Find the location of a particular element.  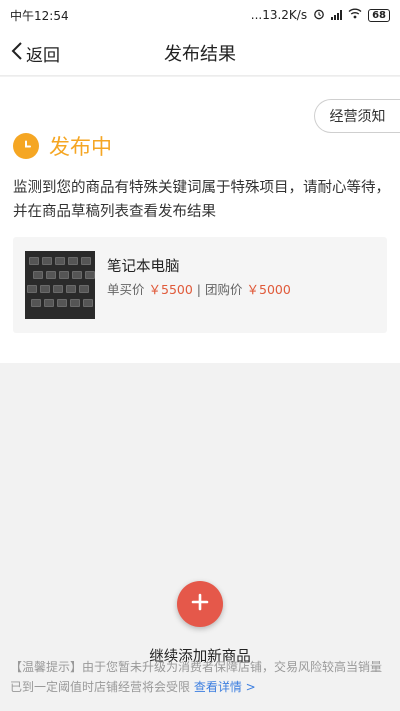

group-price: ￥5000 is located at coordinates (268, 289).